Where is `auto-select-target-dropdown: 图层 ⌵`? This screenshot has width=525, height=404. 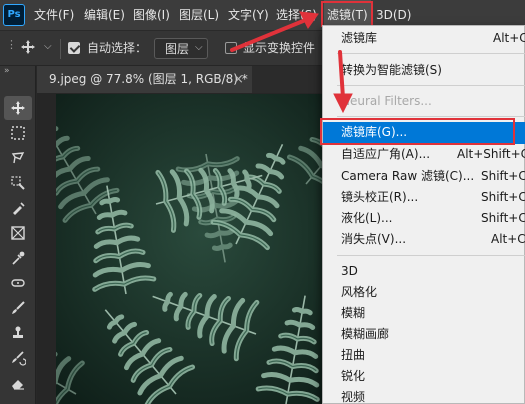
auto-select-target-dropdown: 图层 ⌵ is located at coordinates (181, 48).